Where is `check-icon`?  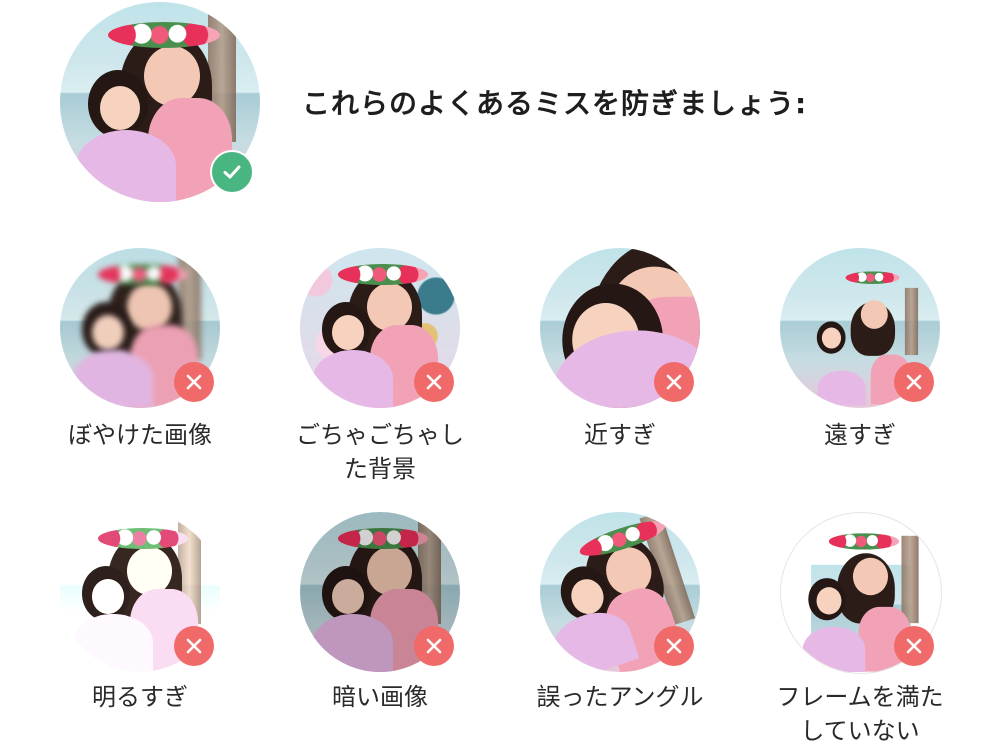
check-icon is located at coordinates (232, 172).